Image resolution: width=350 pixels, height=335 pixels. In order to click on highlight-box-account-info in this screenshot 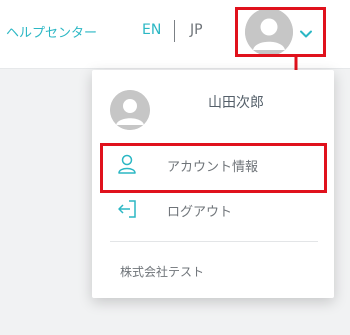, I will do `click(213, 168)`.